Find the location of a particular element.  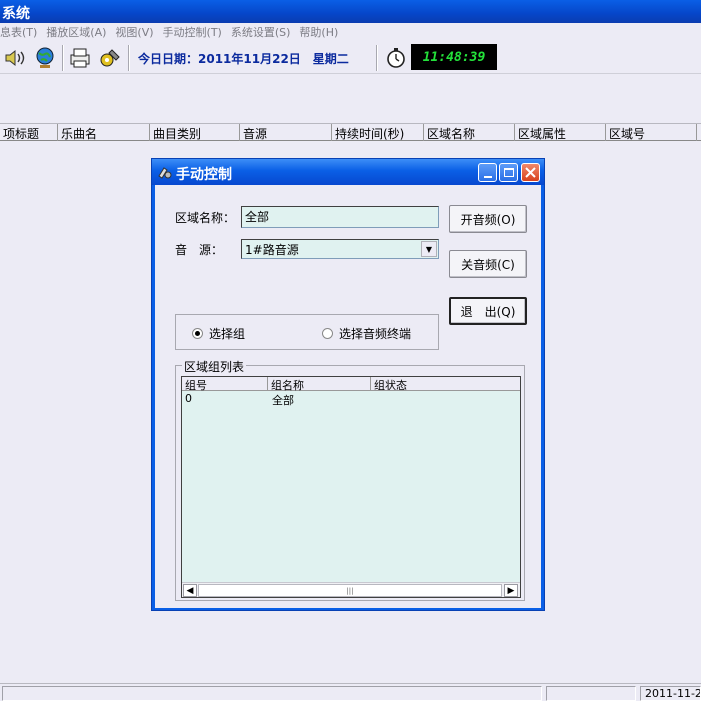

dialog-title: 手动控制 is located at coordinates (204, 175).